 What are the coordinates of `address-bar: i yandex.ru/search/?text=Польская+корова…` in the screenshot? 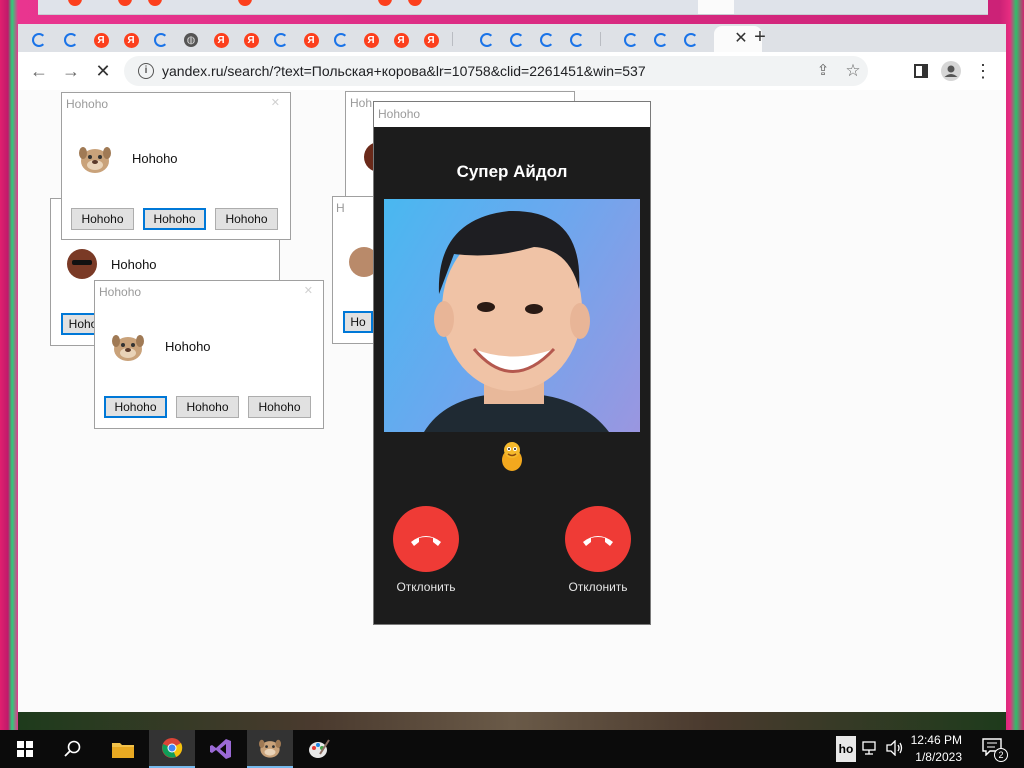 It's located at (496, 71).